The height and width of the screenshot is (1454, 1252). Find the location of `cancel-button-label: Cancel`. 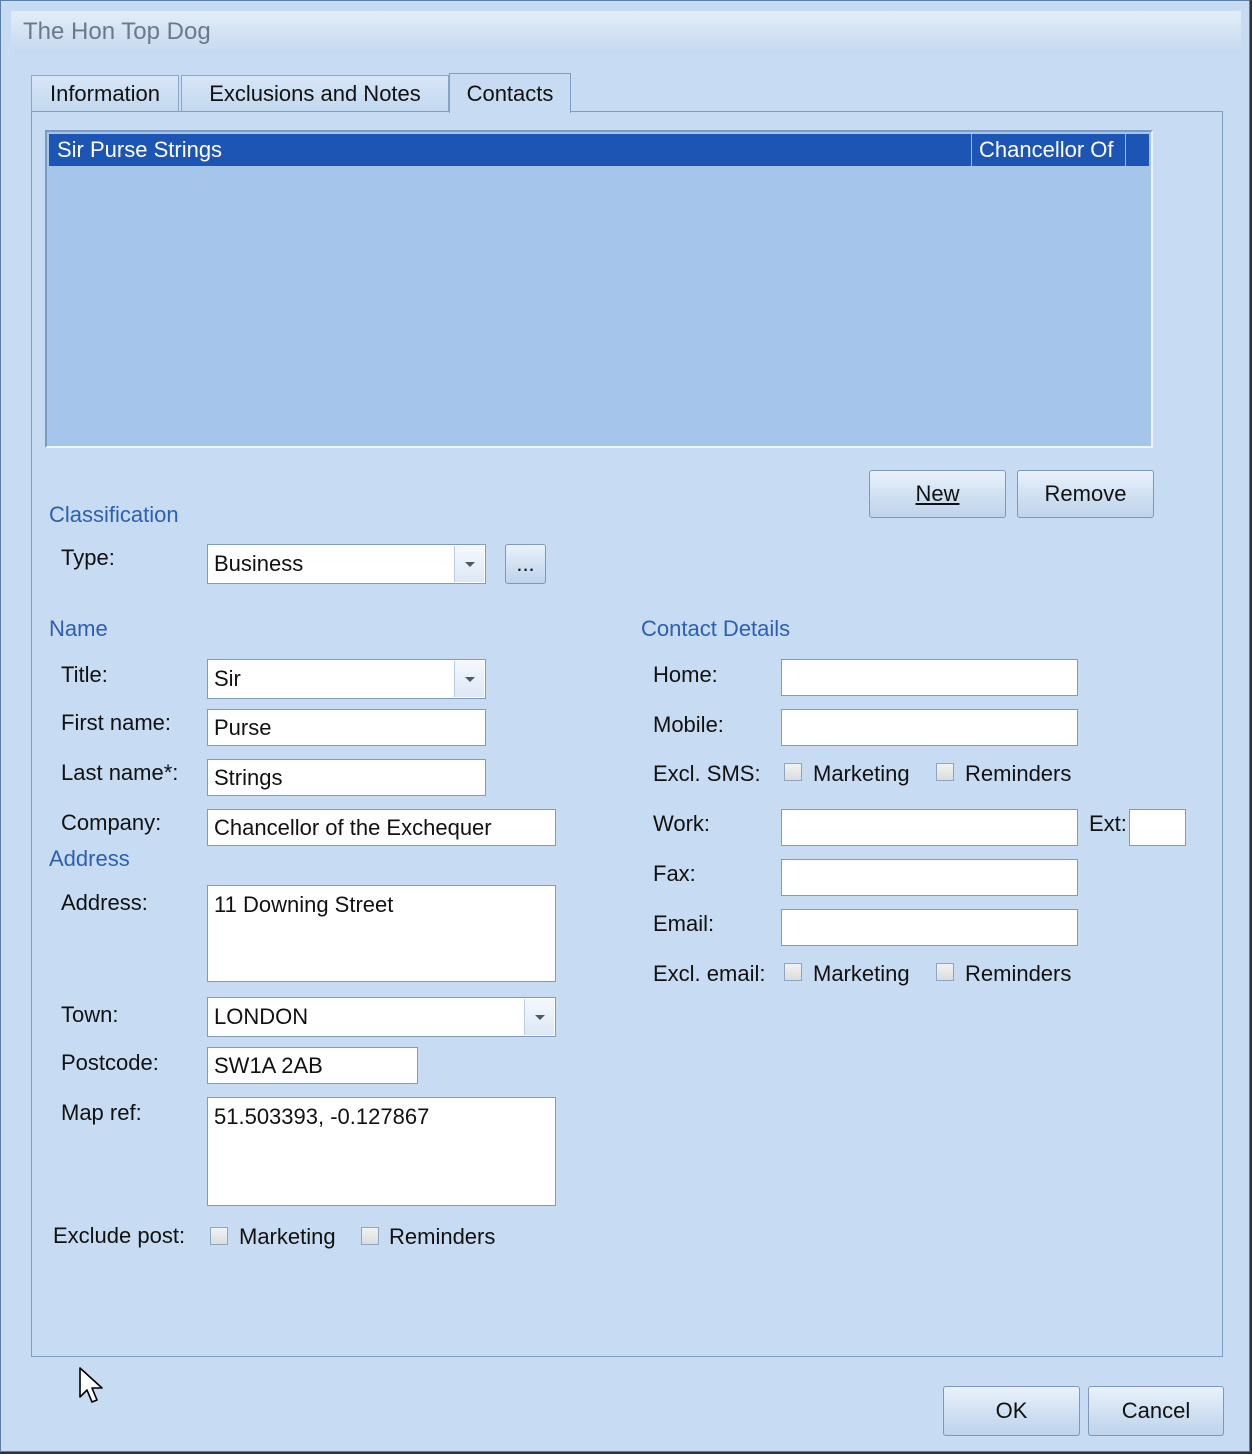

cancel-button-label: Cancel is located at coordinates (1156, 1410).